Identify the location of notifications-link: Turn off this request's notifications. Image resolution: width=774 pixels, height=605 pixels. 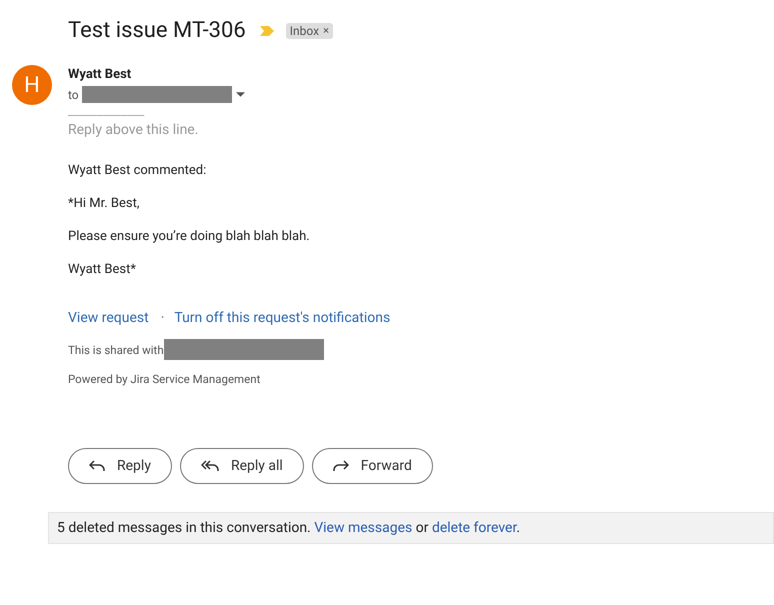
(282, 318).